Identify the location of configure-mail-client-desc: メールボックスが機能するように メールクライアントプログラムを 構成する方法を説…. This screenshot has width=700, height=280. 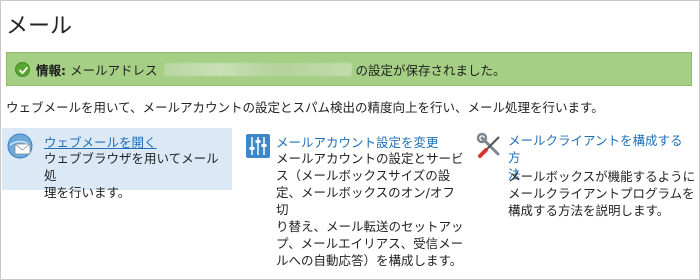
(603, 193).